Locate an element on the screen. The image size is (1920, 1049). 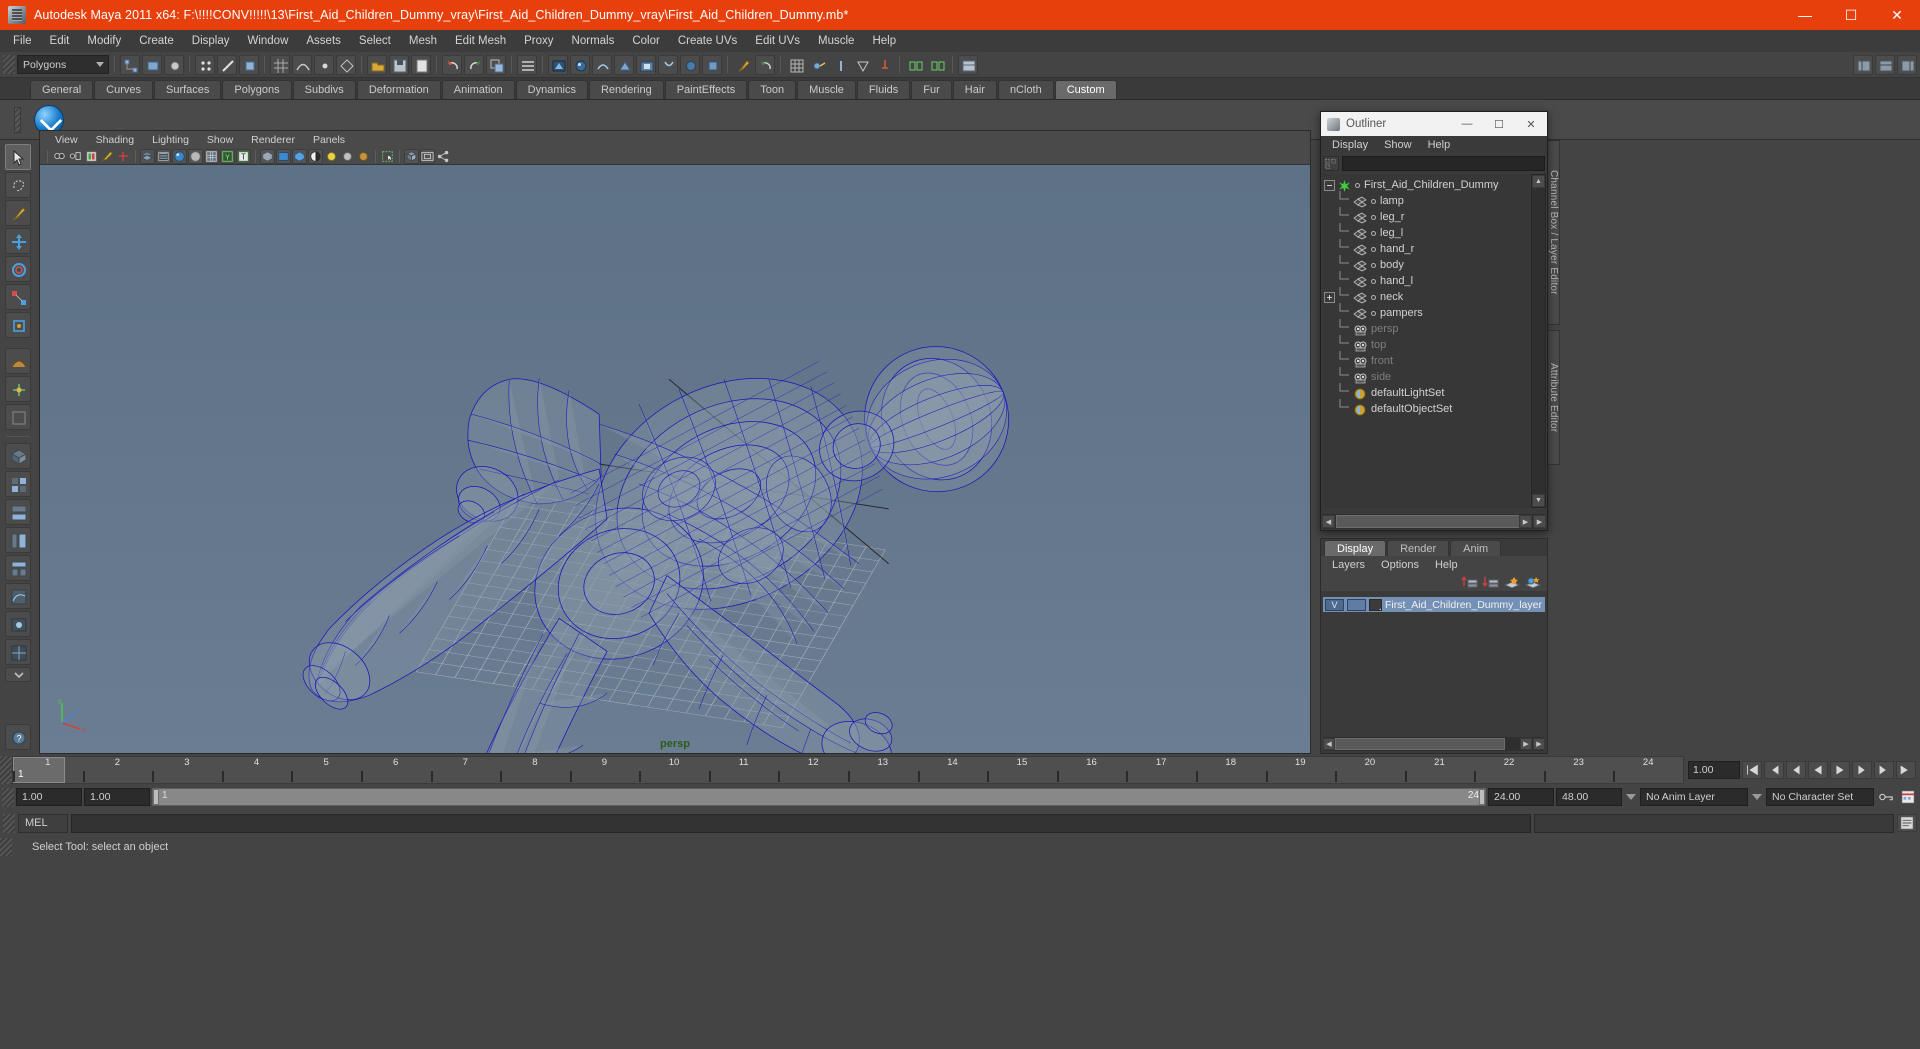
select-by-hierarchy-icon is located at coordinates (130, 64).